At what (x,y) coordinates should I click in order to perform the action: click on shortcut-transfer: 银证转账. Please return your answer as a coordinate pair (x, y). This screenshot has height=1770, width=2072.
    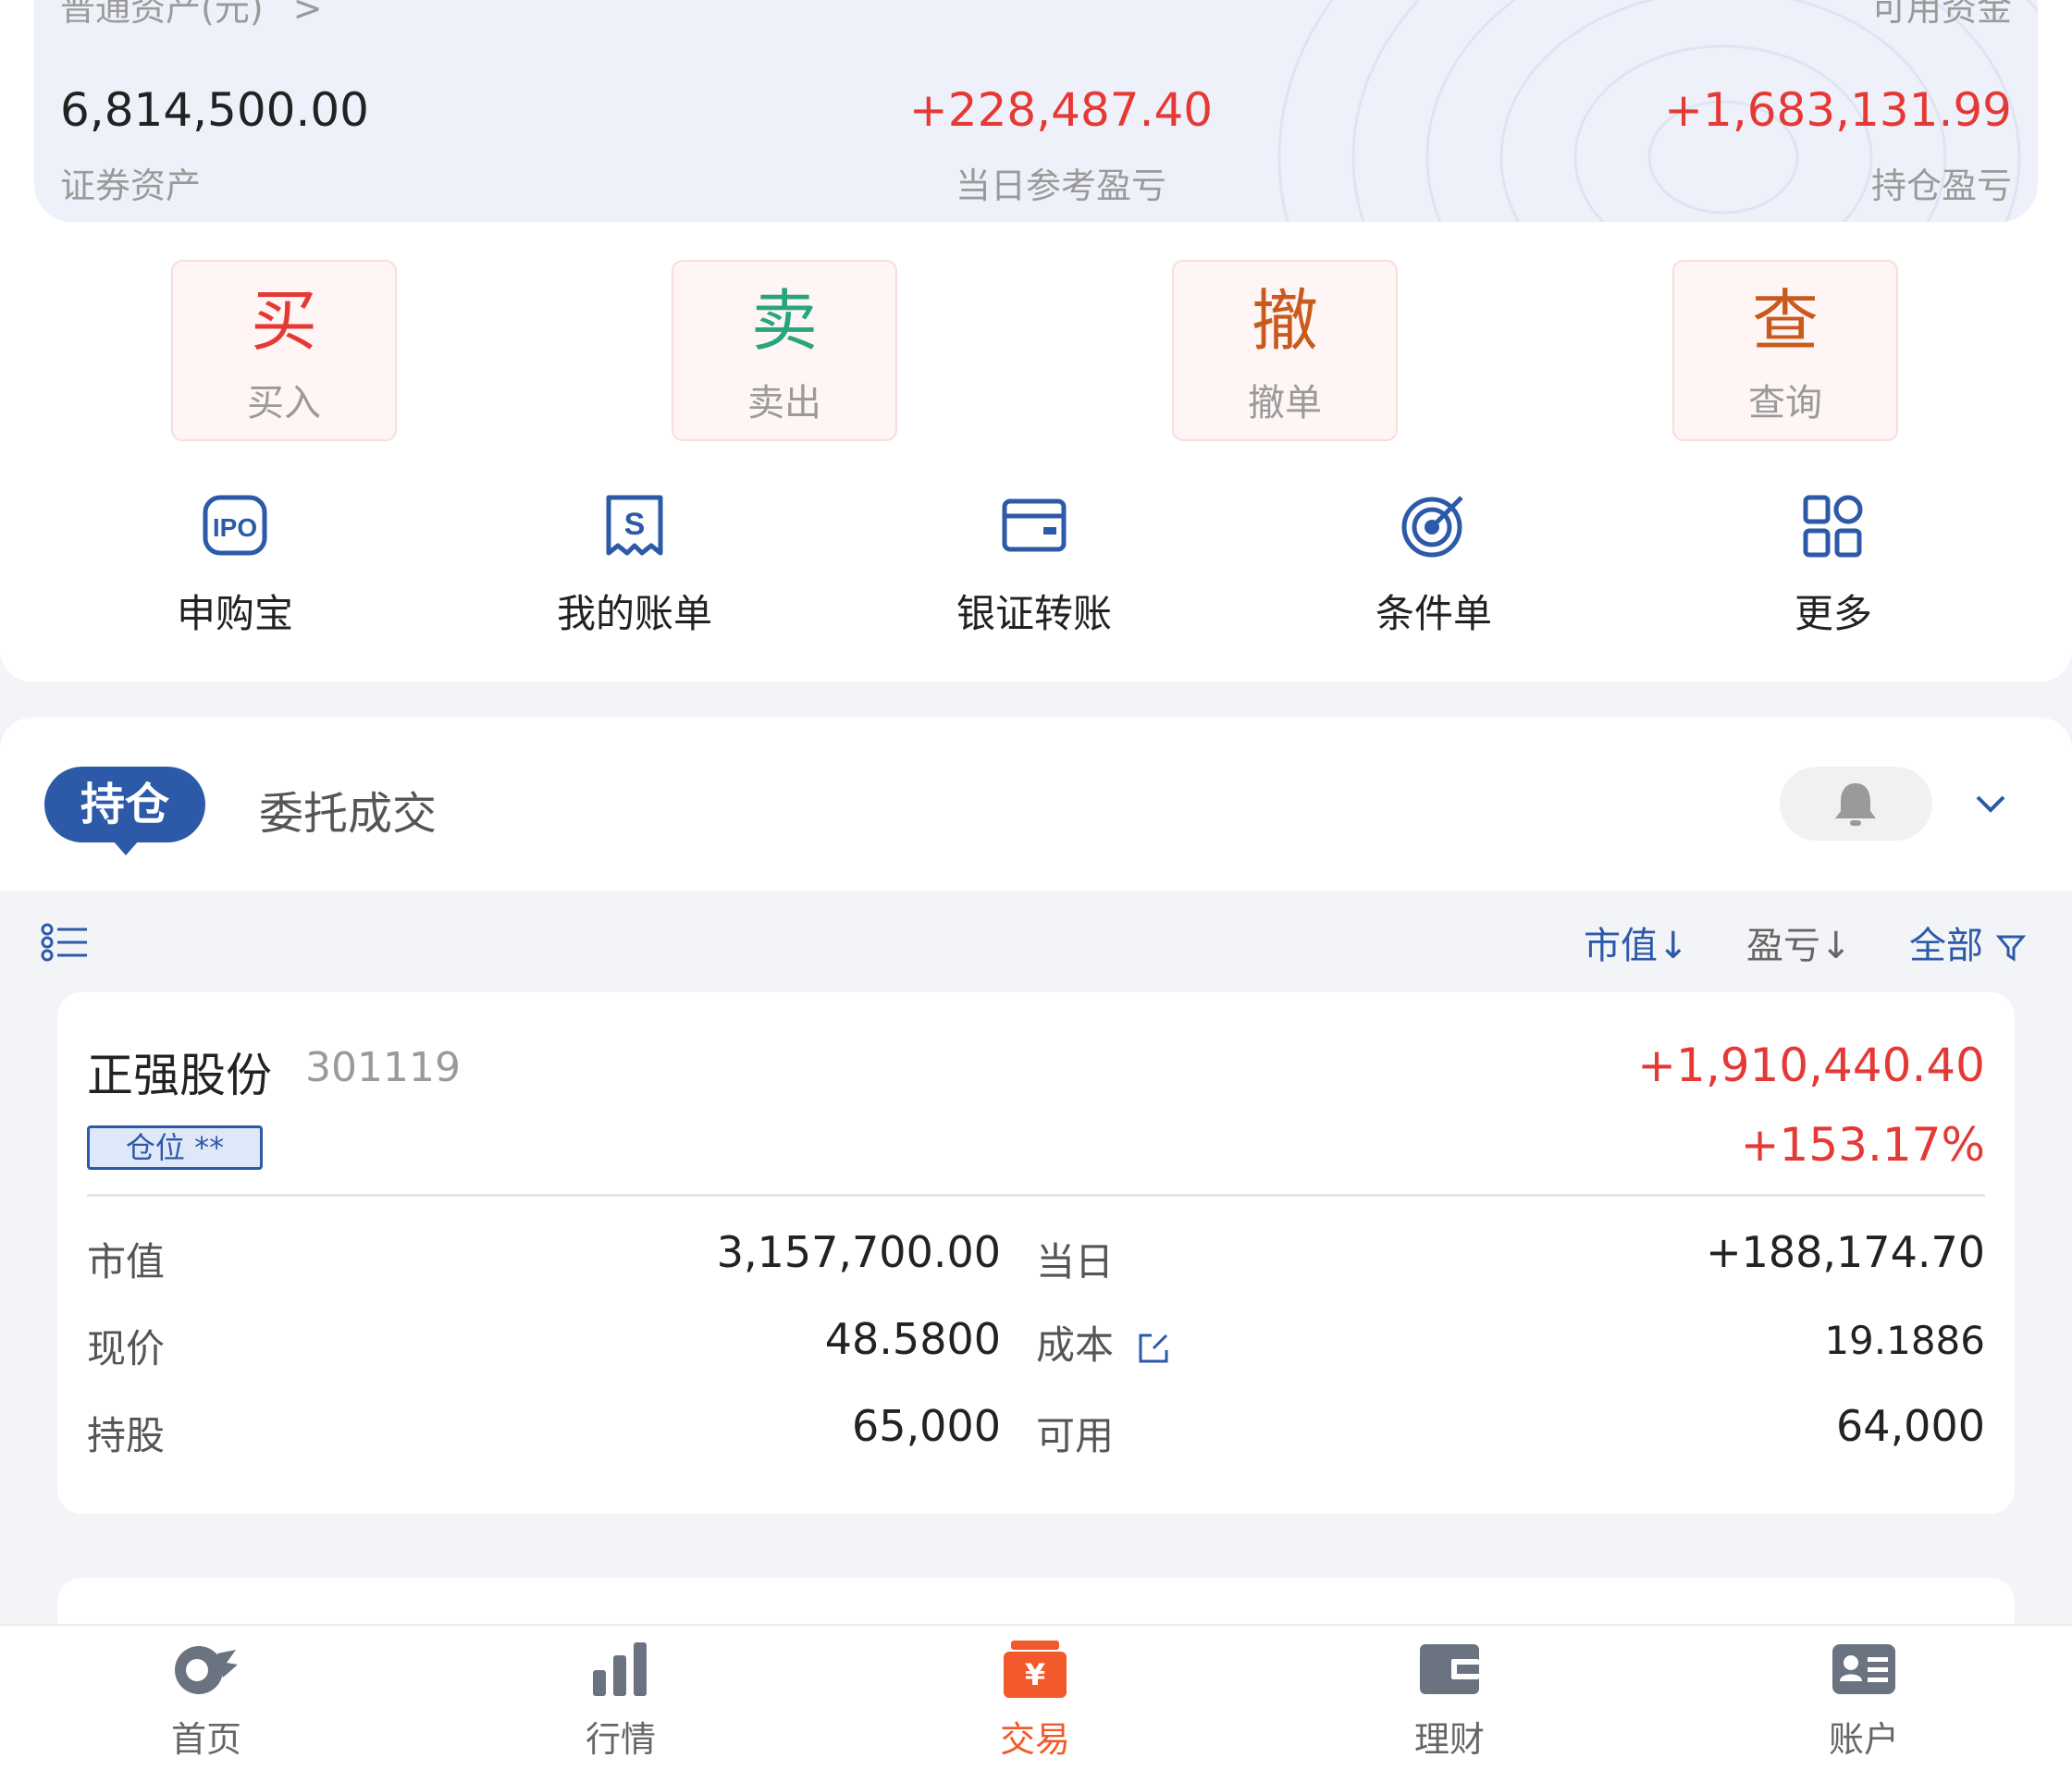
    Looking at the image, I should click on (1034, 565).